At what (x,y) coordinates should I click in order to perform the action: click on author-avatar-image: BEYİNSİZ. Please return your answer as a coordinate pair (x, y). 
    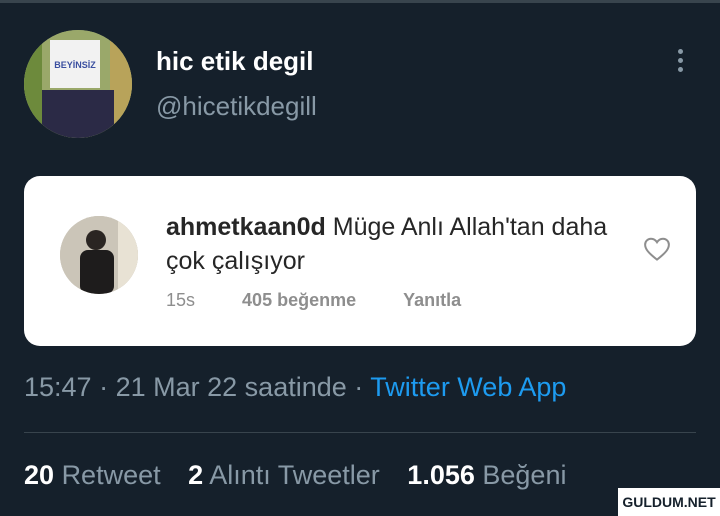
    Looking at the image, I should click on (78, 84).